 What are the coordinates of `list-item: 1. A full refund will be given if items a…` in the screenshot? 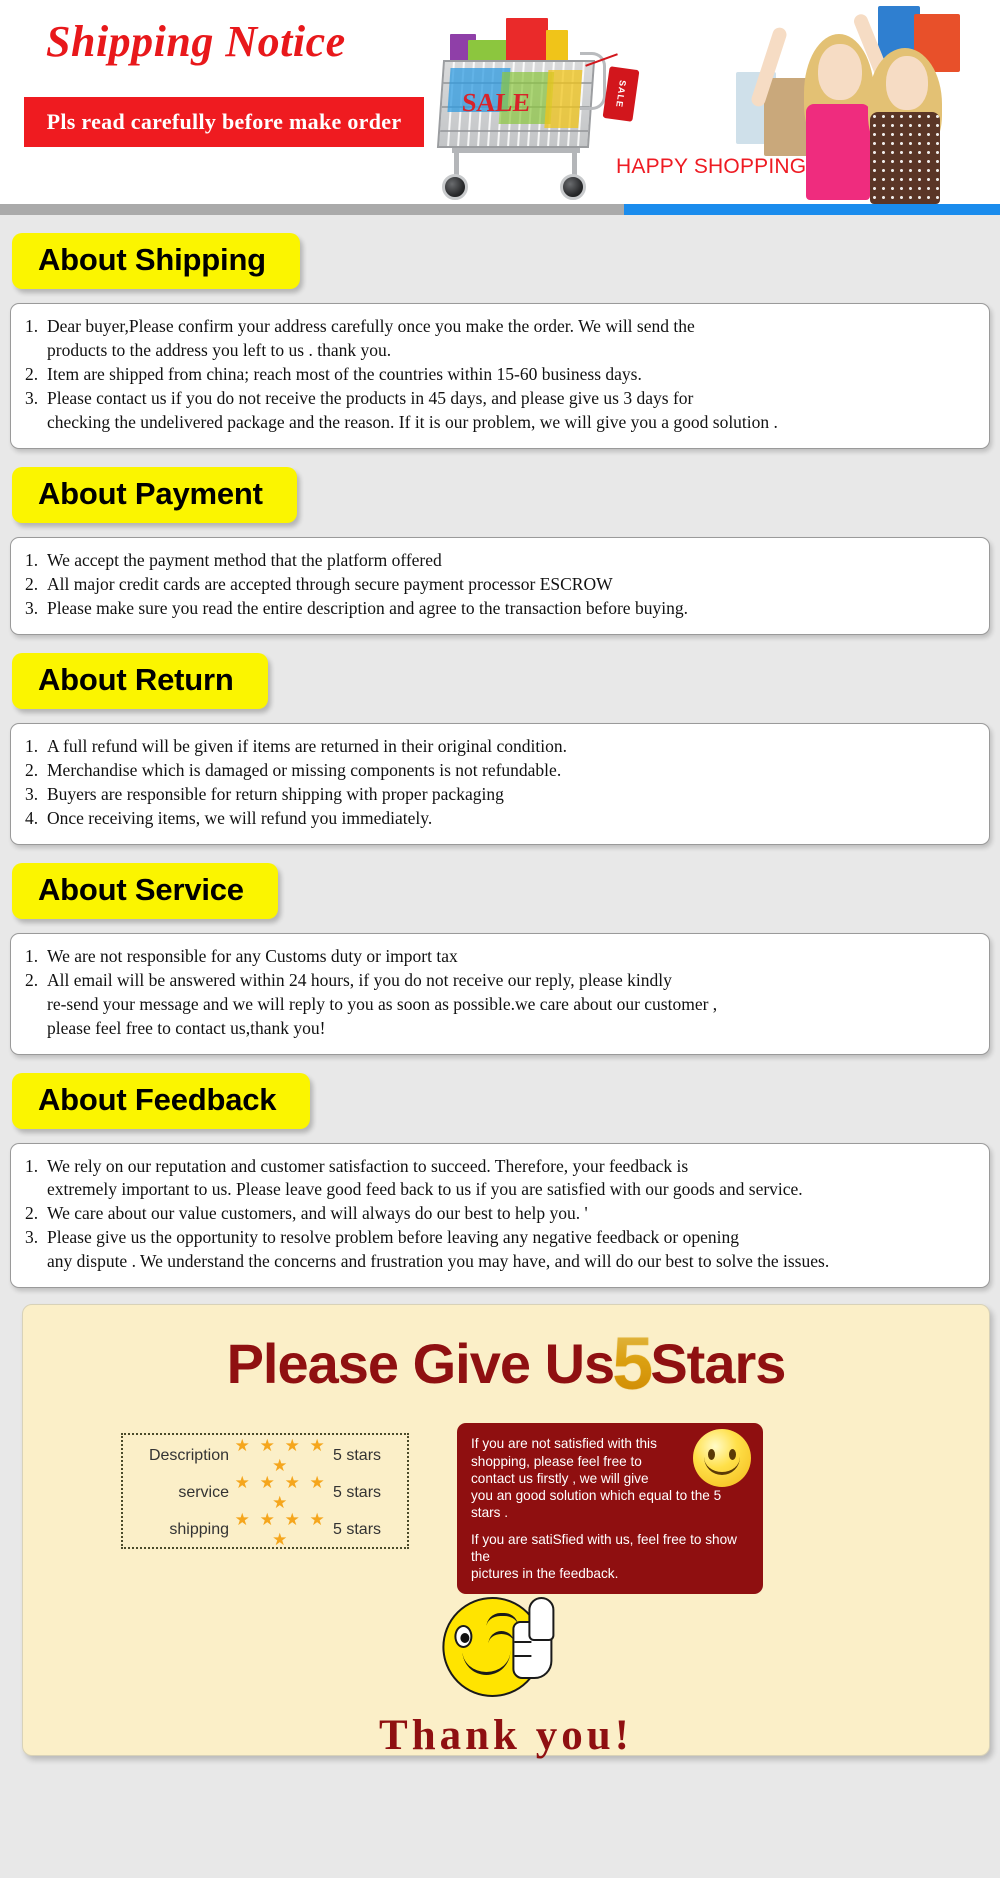 It's located at (296, 745).